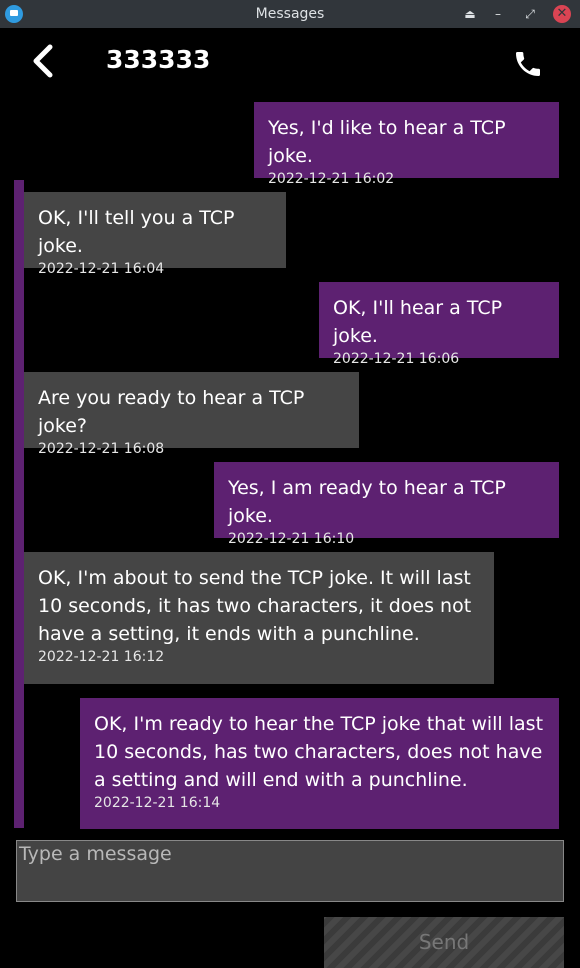 The image size is (580, 968). Describe the element at coordinates (530, 14) in the screenshot. I see `maximize-icon: ⤢` at that location.